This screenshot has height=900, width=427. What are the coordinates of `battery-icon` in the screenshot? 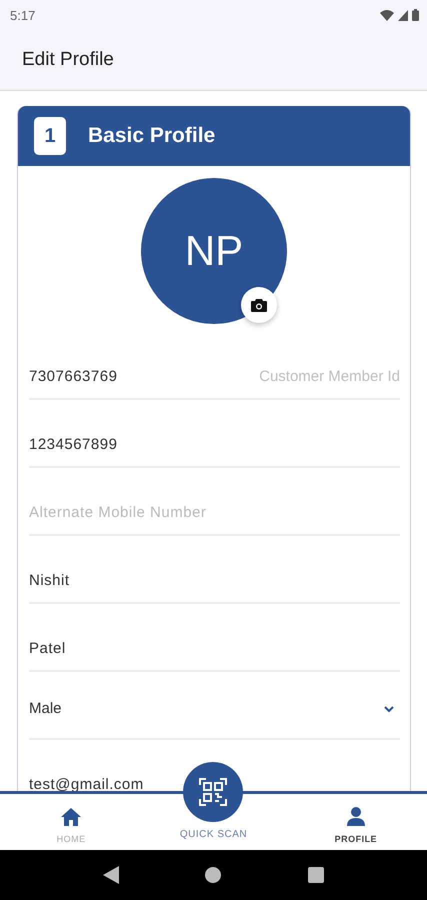 It's located at (415, 15).